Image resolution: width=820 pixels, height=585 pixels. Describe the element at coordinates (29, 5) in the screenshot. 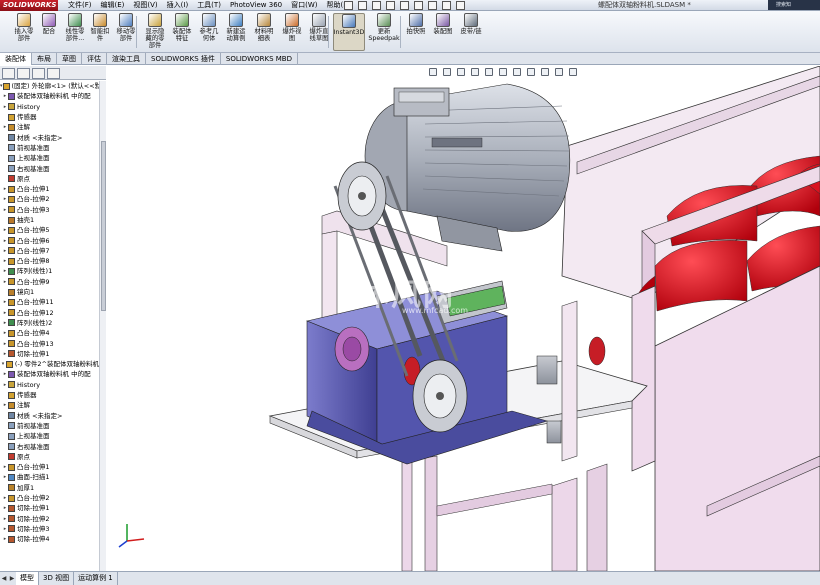

I see `solidworks-logo: SOLIDWORKS` at that location.